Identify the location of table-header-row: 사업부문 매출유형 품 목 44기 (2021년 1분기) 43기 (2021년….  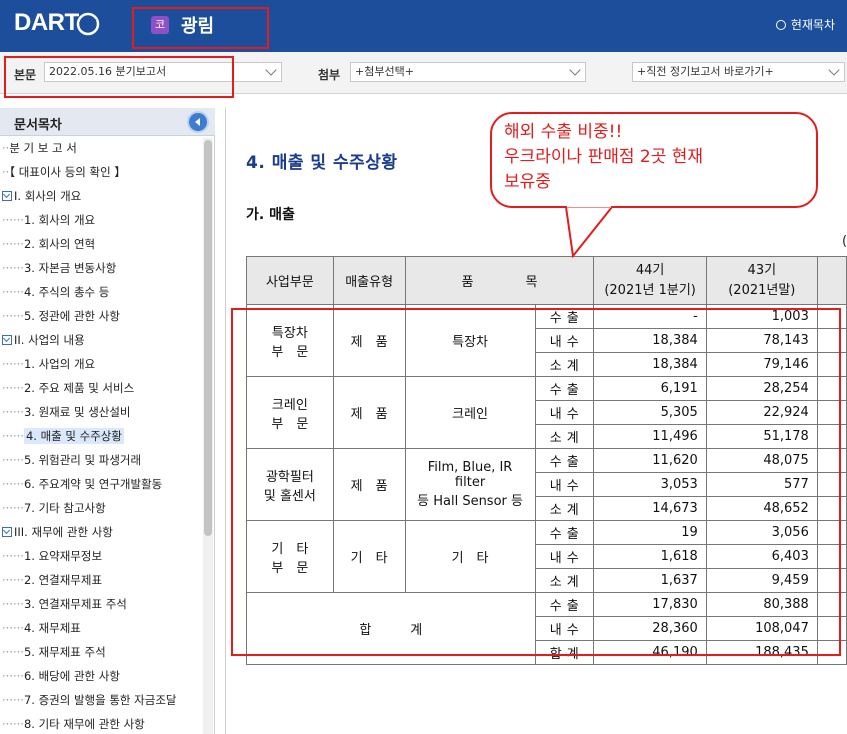
(546, 280).